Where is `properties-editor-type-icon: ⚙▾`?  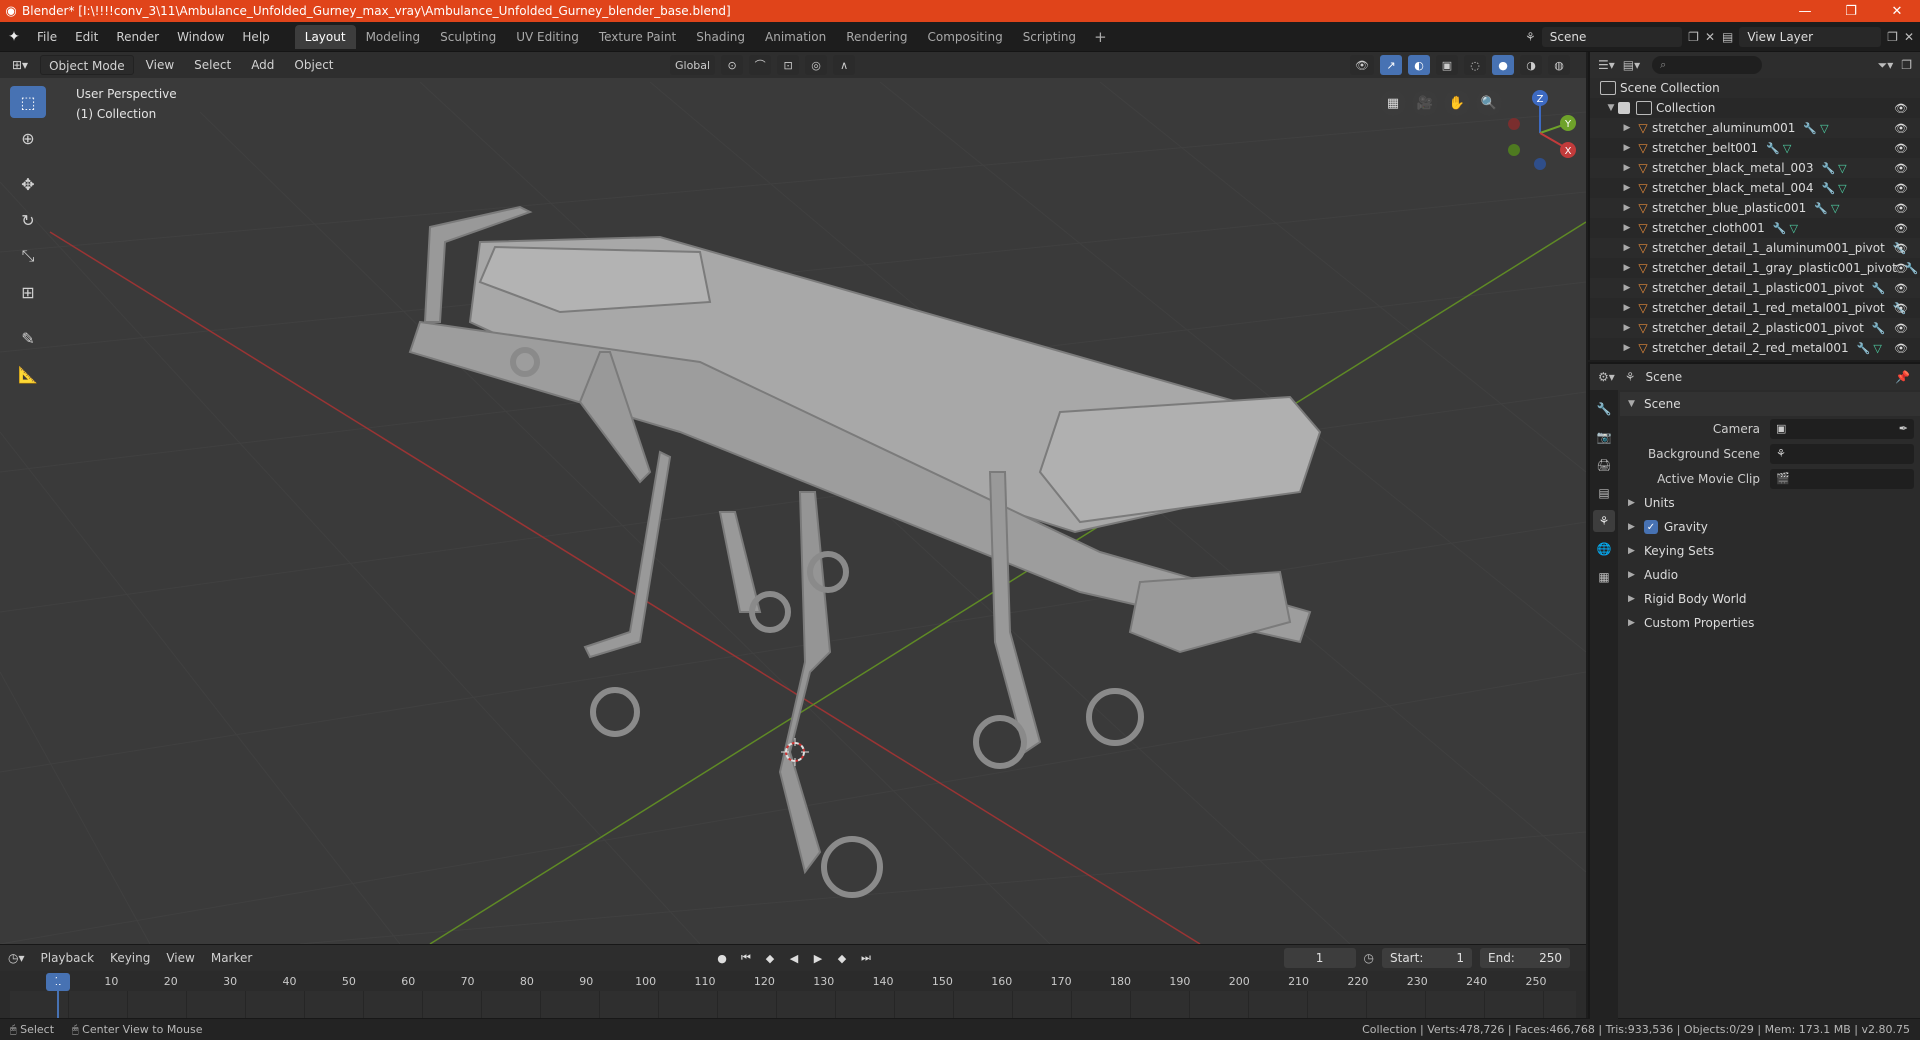
properties-editor-type-icon: ⚙▾ is located at coordinates (1606, 377).